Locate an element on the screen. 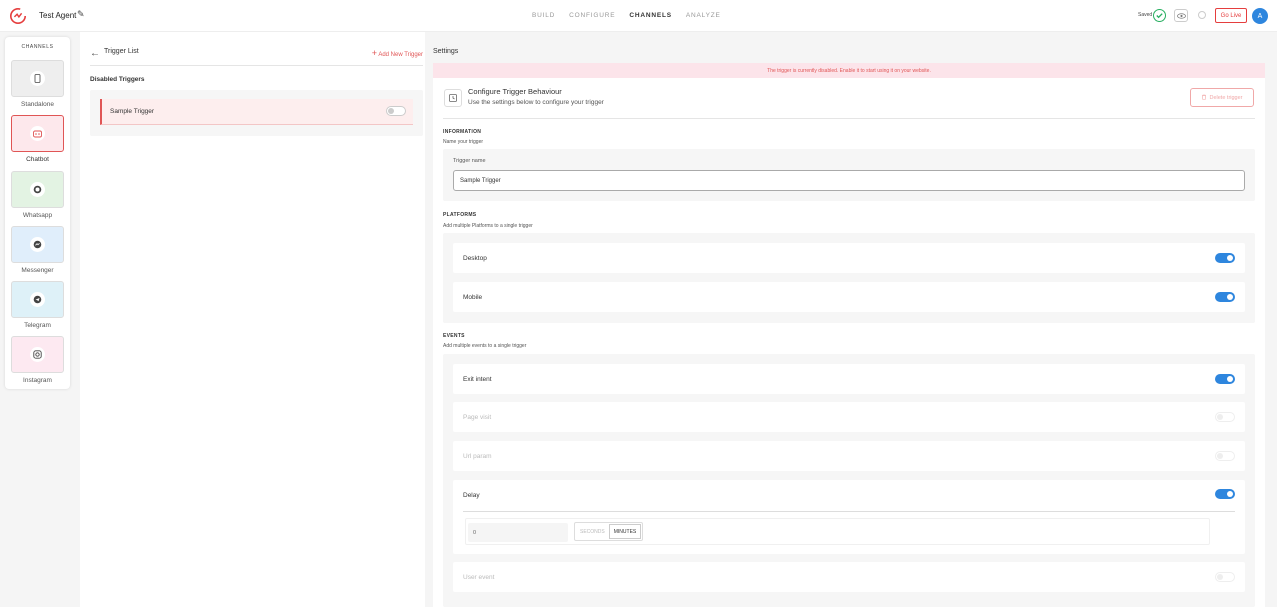 Image resolution: width=1277 pixels, height=607 pixels. channel-chatbot-label: Chatbot is located at coordinates (37, 159).